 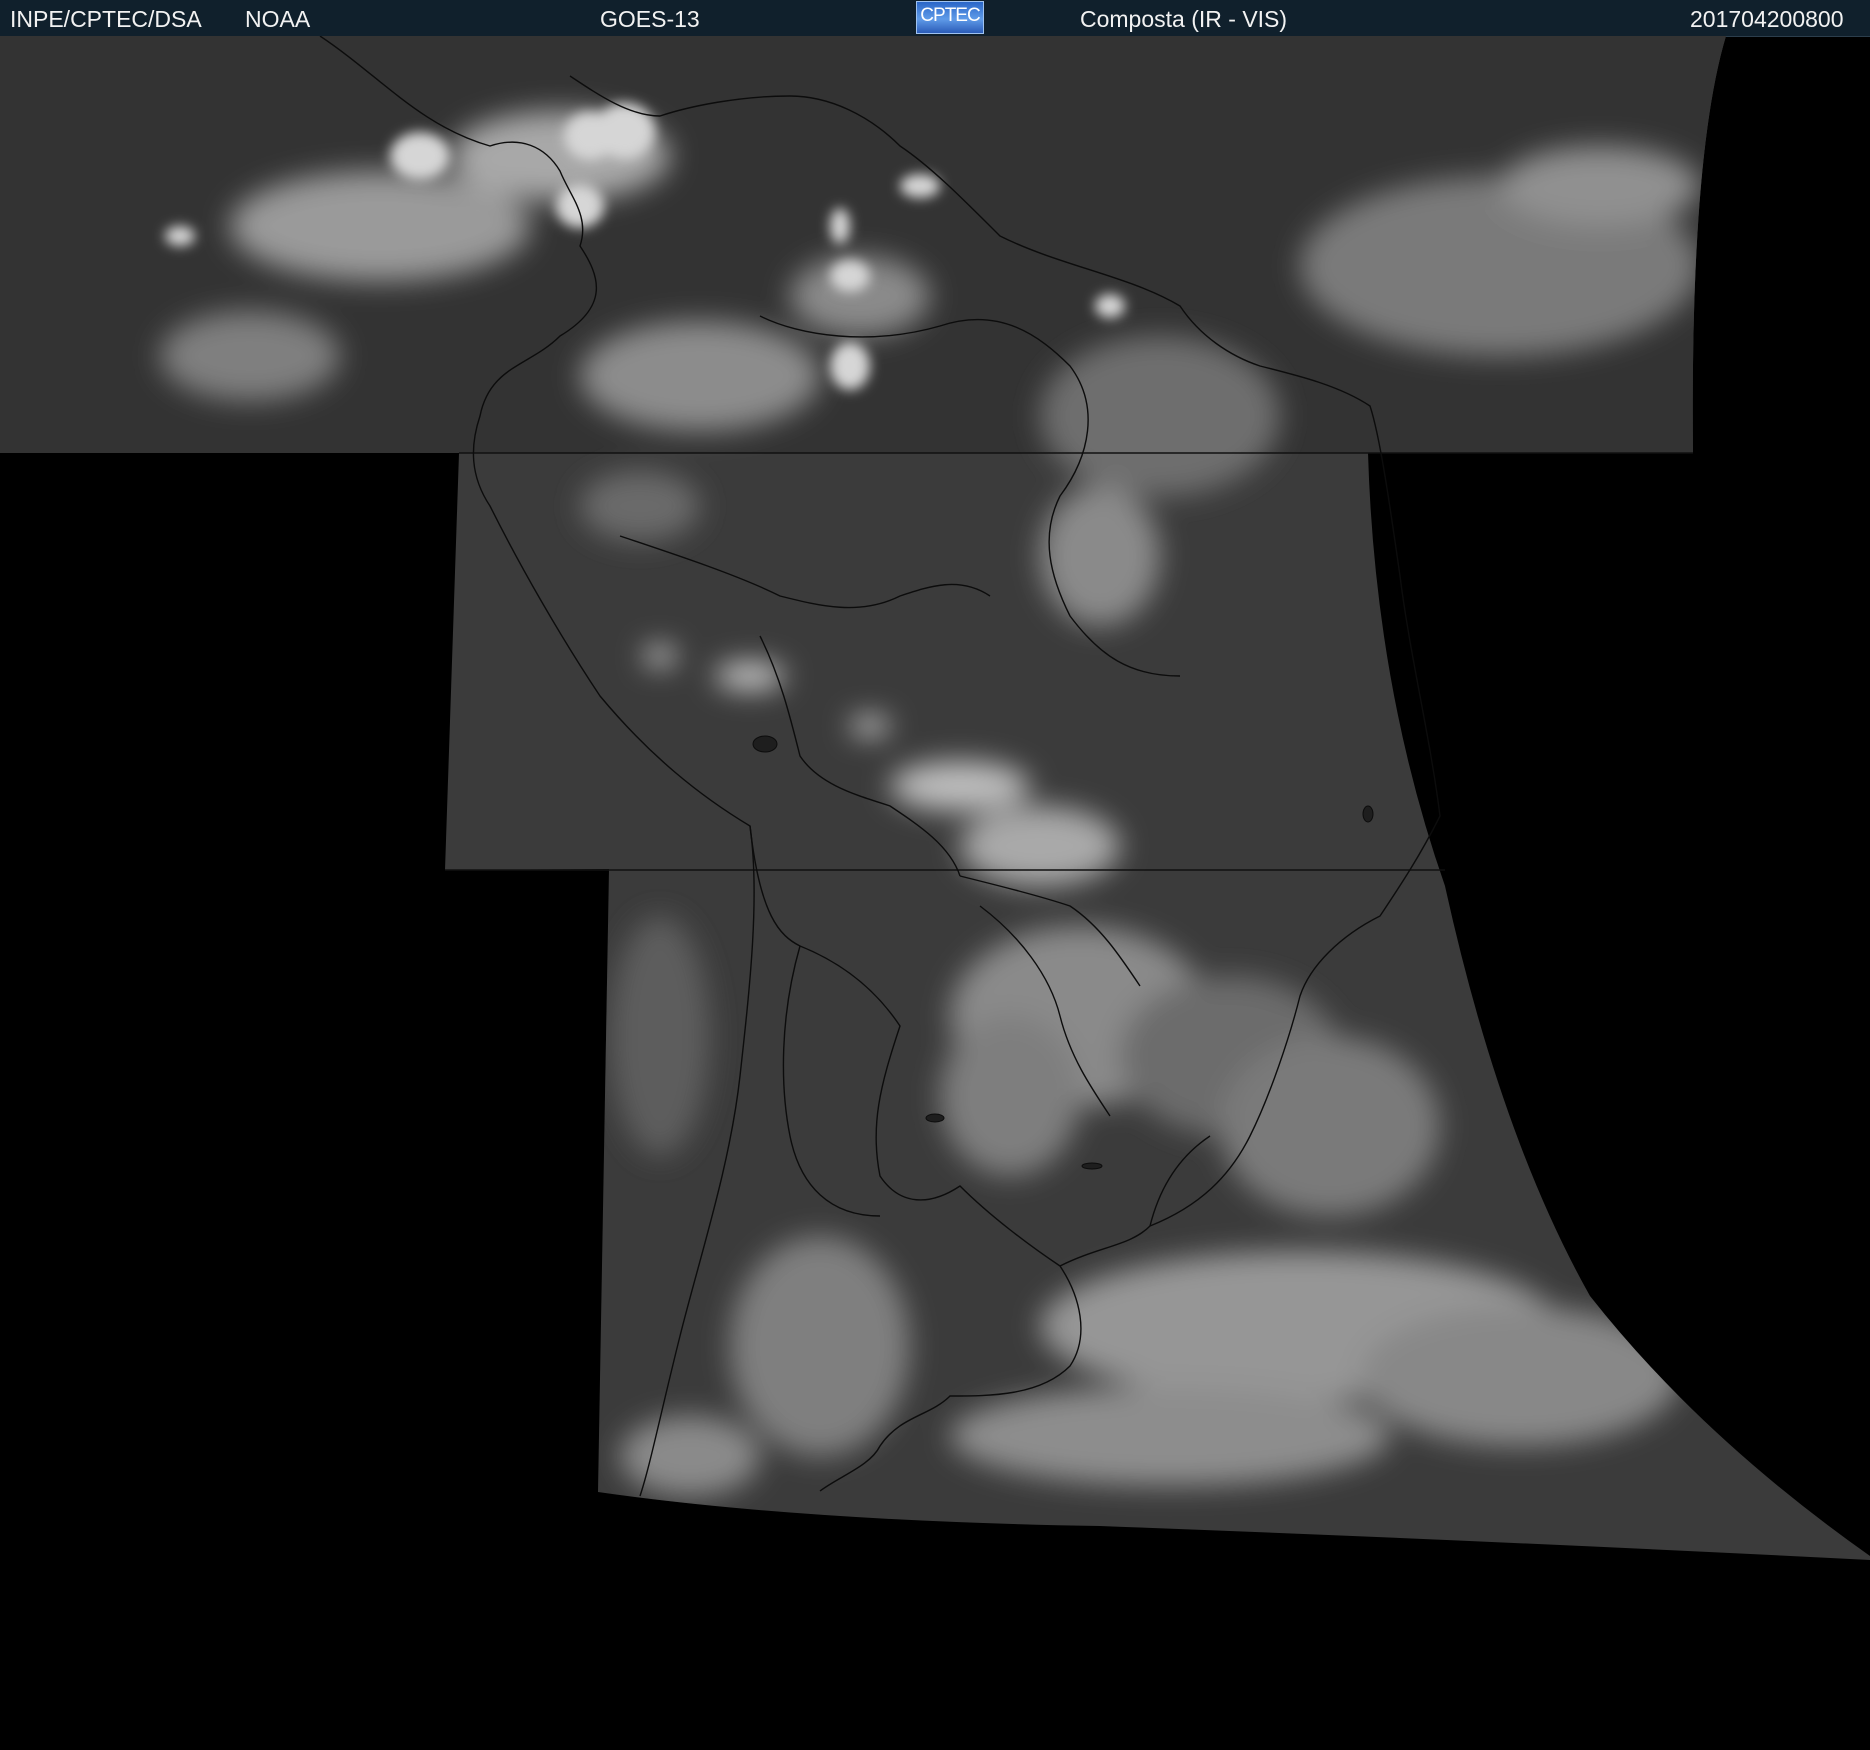 I want to click on agency-label: INPE/CPTEC/DSA, so click(x=106, y=19).